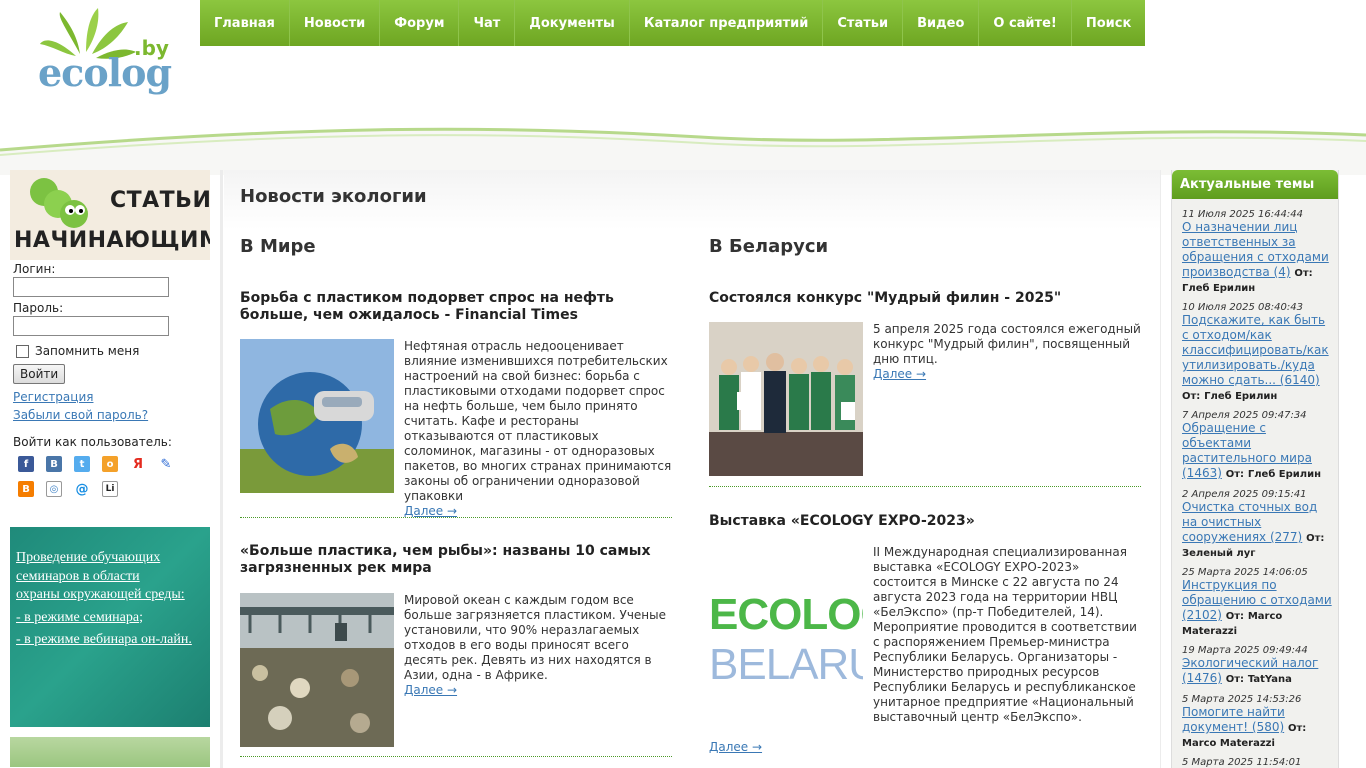  I want to click on vkontakte-icon: B, so click(54, 464).